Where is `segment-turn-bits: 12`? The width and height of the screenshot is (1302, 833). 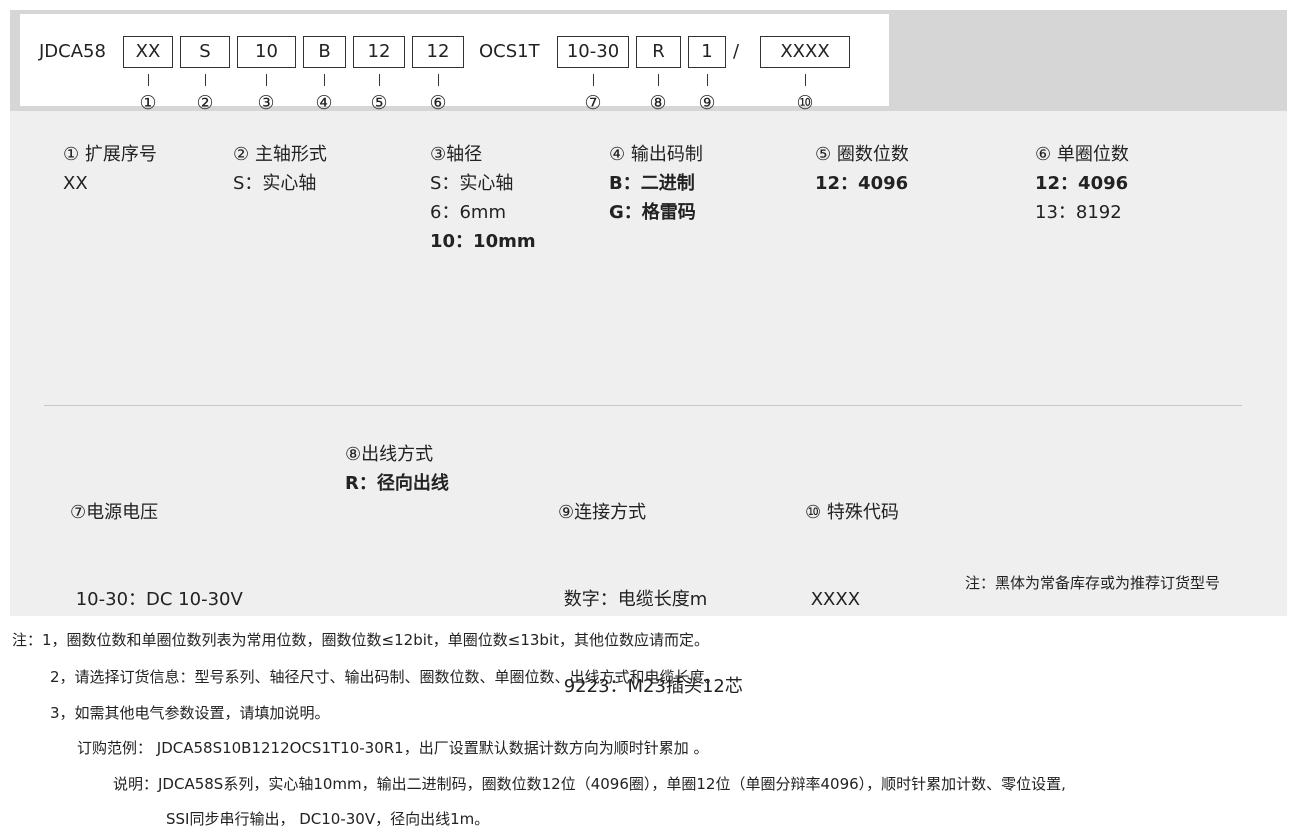
segment-turn-bits: 12 is located at coordinates (379, 52).